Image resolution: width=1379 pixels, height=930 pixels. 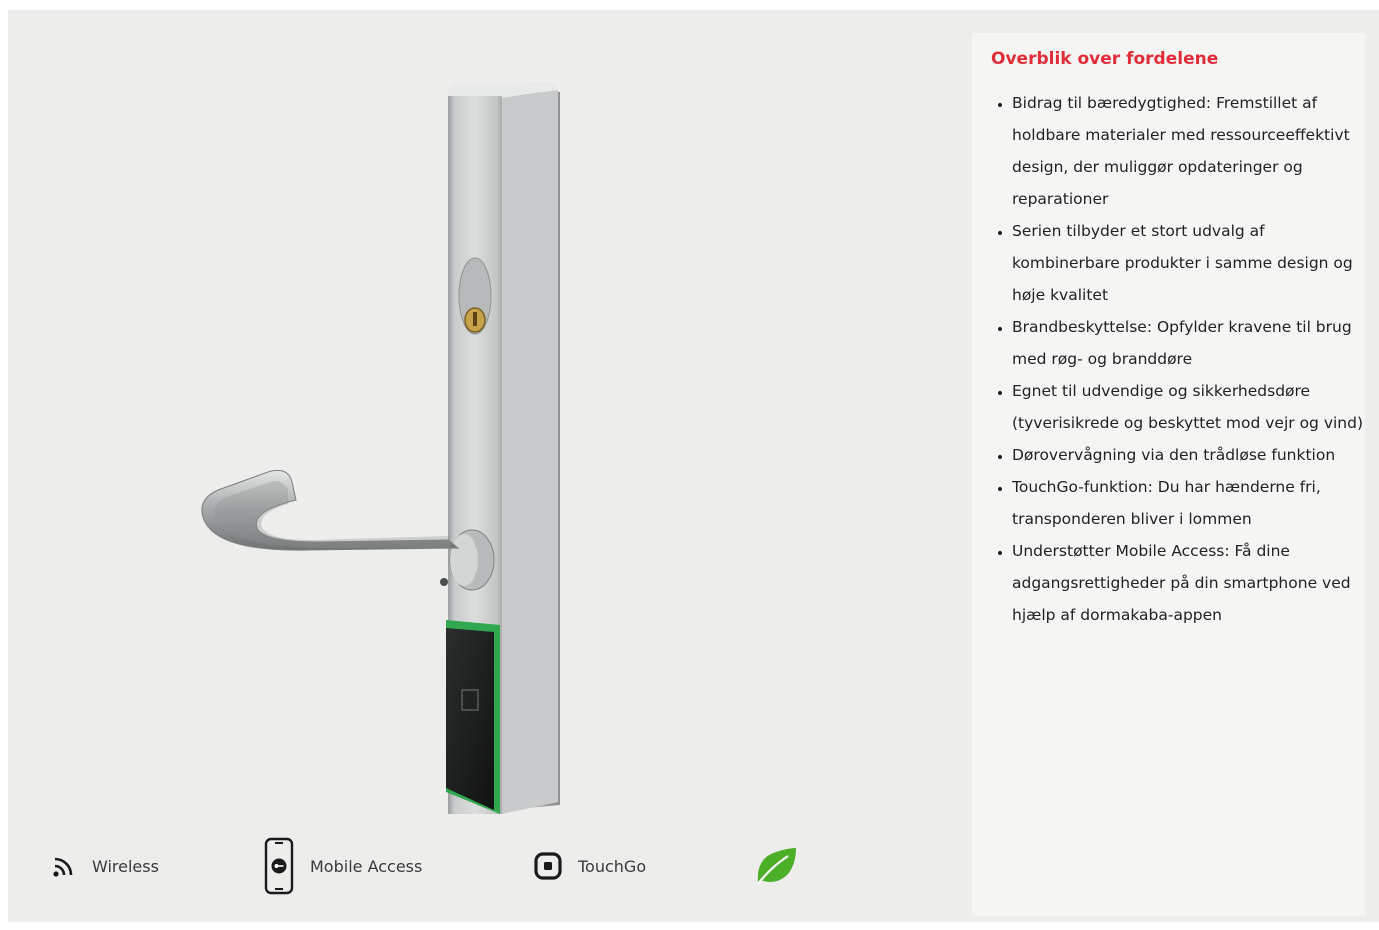 What do you see at coordinates (279, 866) in the screenshot?
I see `smartphone-key-icon` at bounding box center [279, 866].